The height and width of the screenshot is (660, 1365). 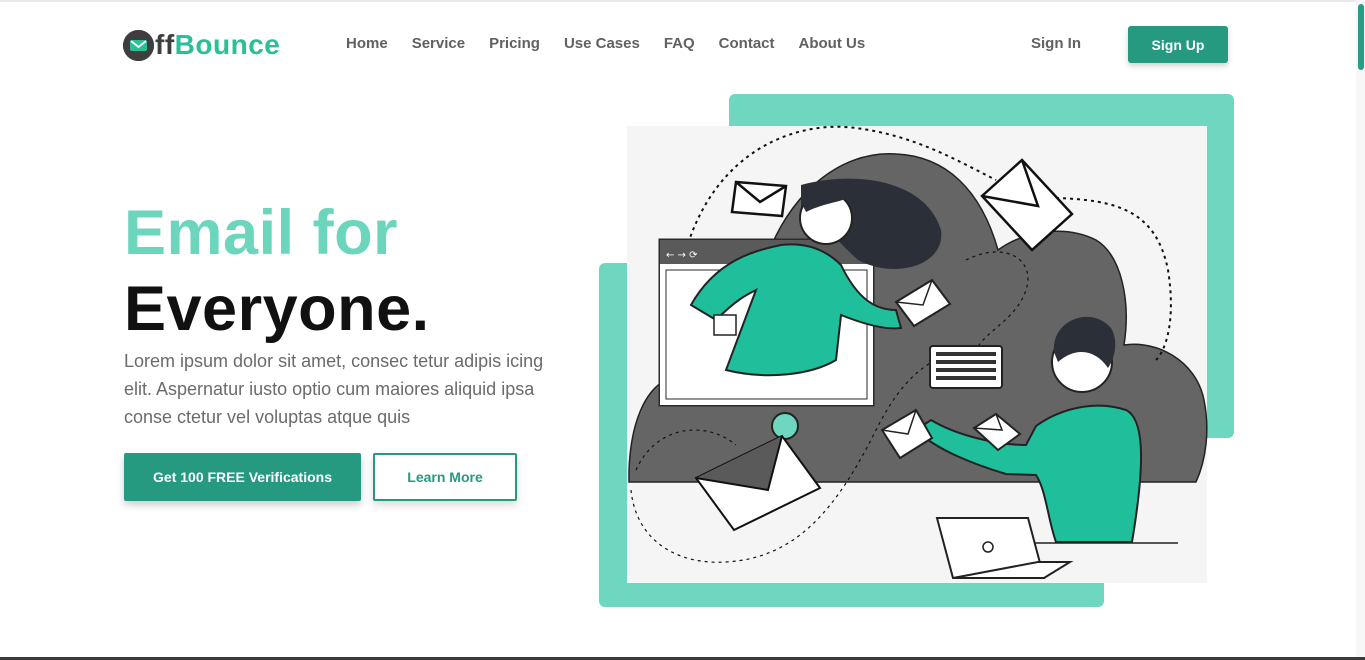 I want to click on nav-service: Service, so click(x=438, y=44).